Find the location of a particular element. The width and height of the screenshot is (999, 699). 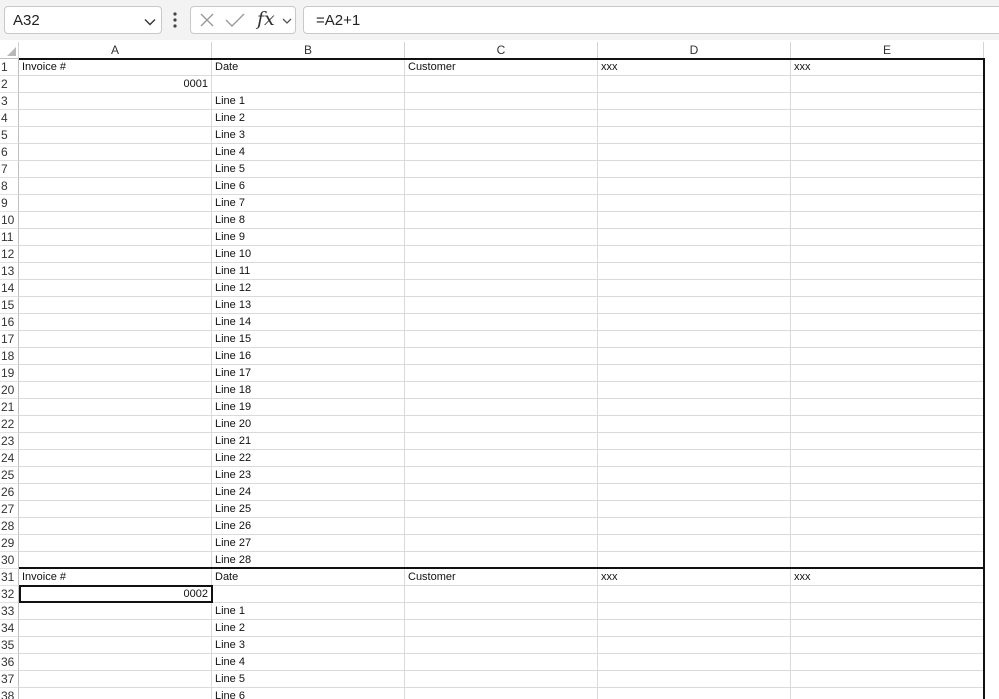

cell-b31: Date is located at coordinates (308, 577).